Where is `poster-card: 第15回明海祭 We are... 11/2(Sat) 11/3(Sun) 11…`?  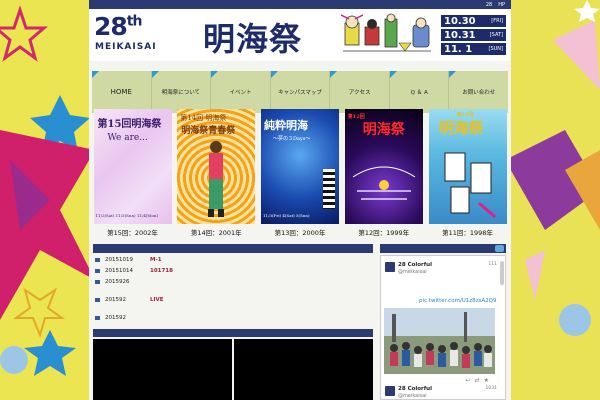 poster-card: 第15回明海祭 We are... 11/2(Sat) 11/3(Sun) 11… is located at coordinates (132, 173).